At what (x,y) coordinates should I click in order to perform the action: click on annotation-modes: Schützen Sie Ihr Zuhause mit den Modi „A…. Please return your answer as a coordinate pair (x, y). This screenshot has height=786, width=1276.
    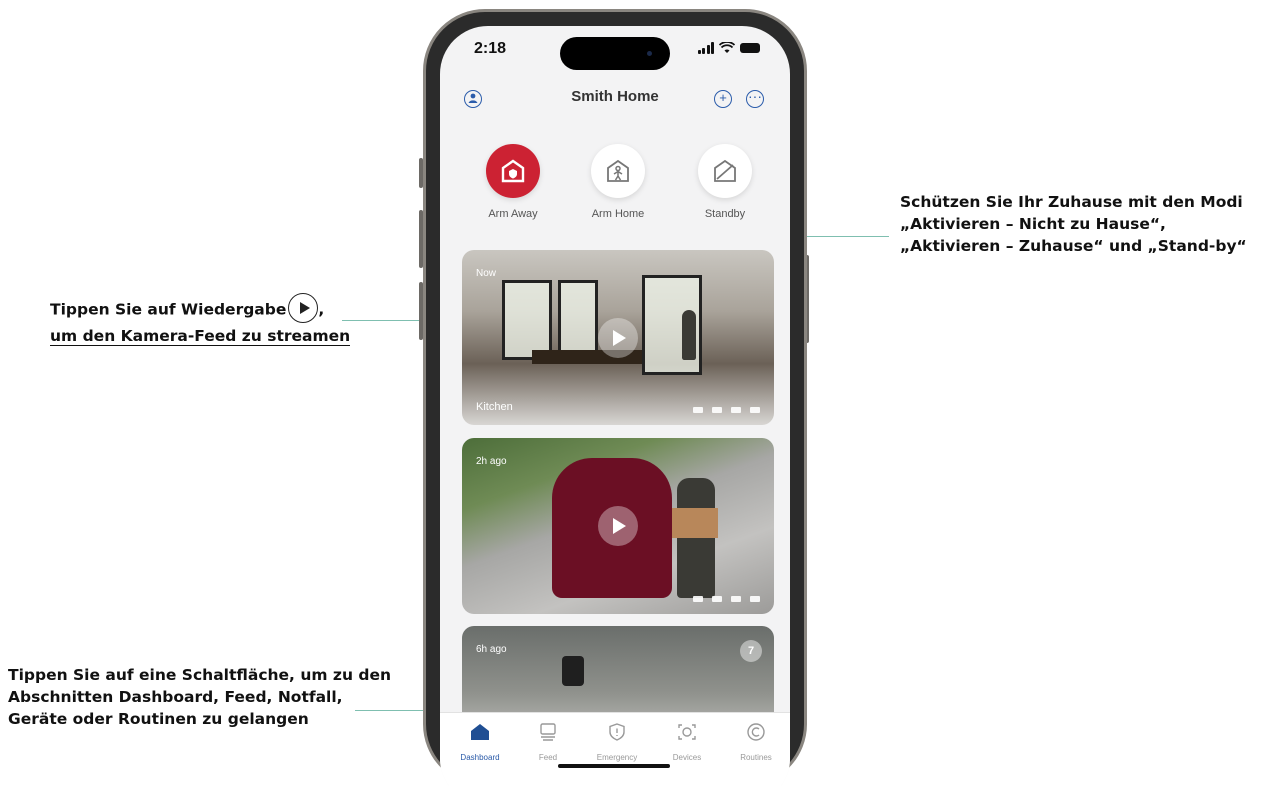
    Looking at the image, I should click on (1073, 224).